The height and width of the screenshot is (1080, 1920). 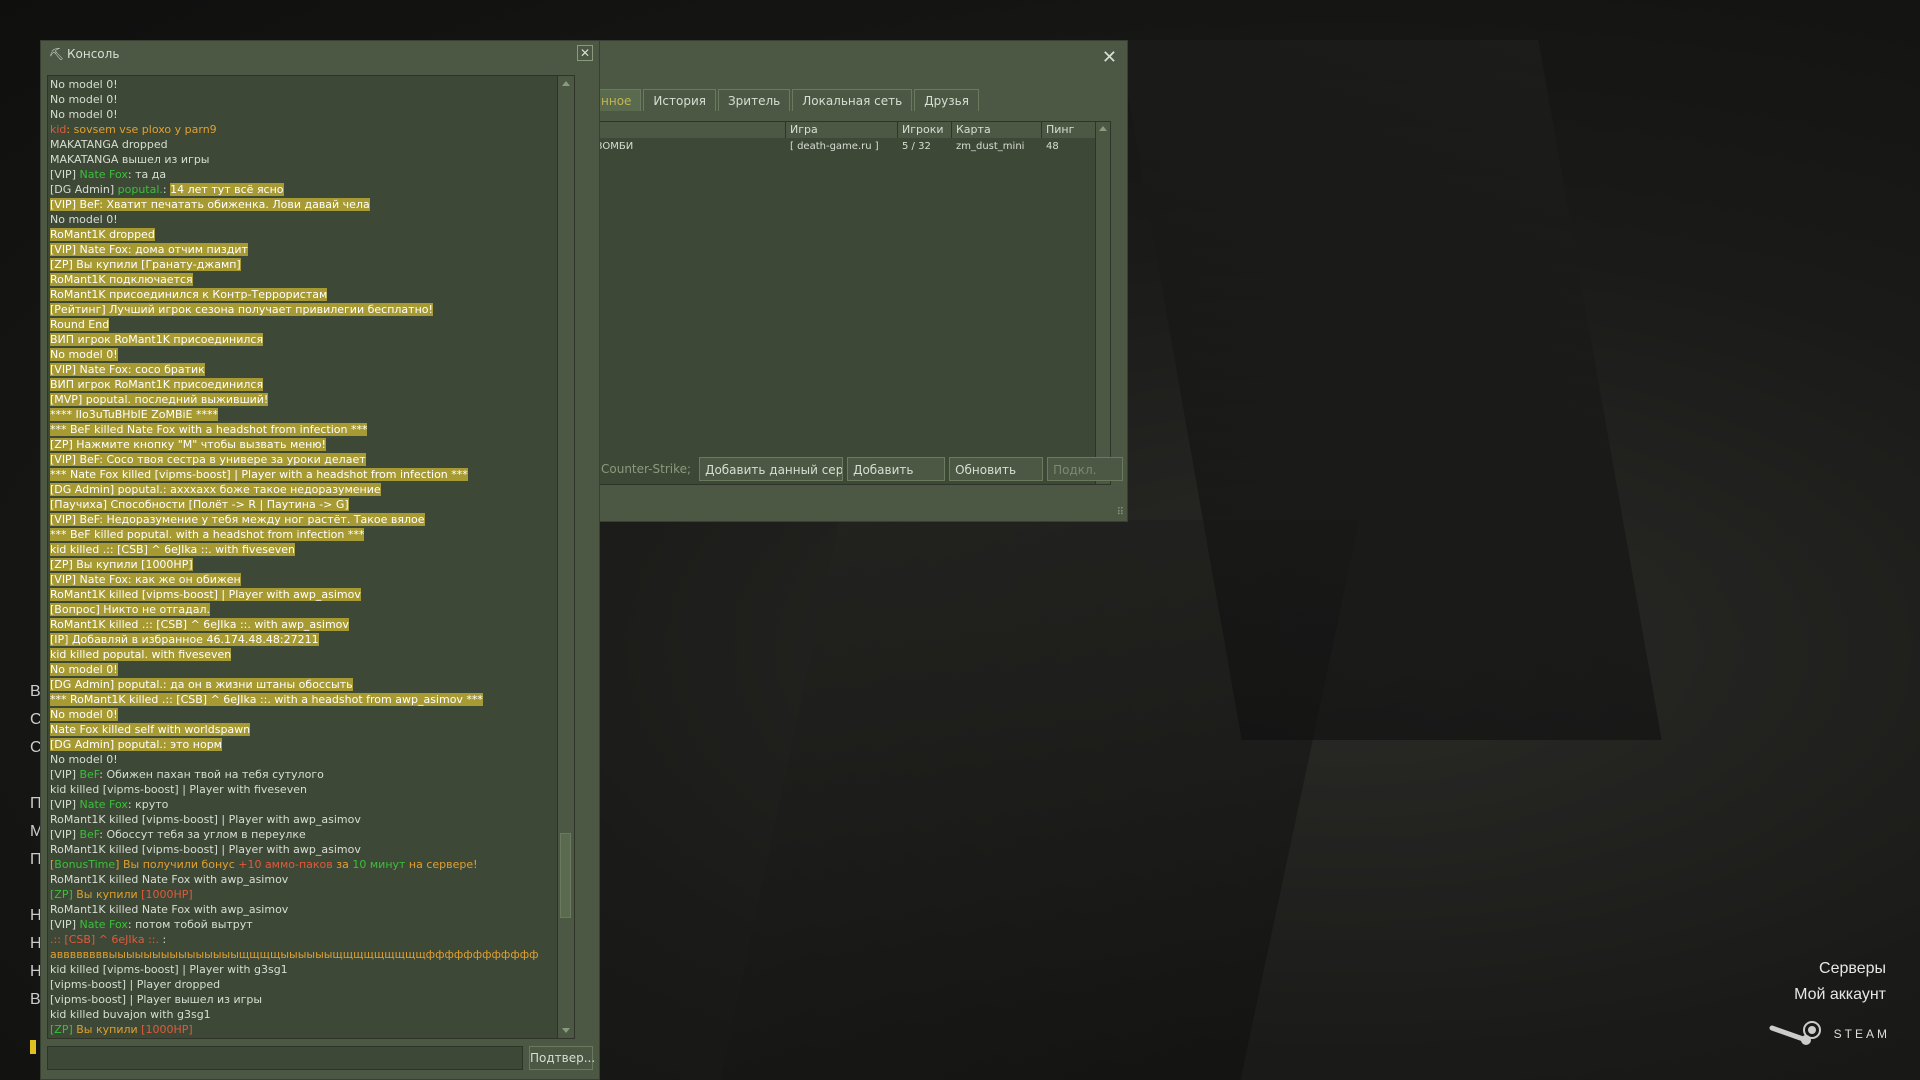 I want to click on console-line-segment: RoMant1K подключается, so click(x=121, y=279).